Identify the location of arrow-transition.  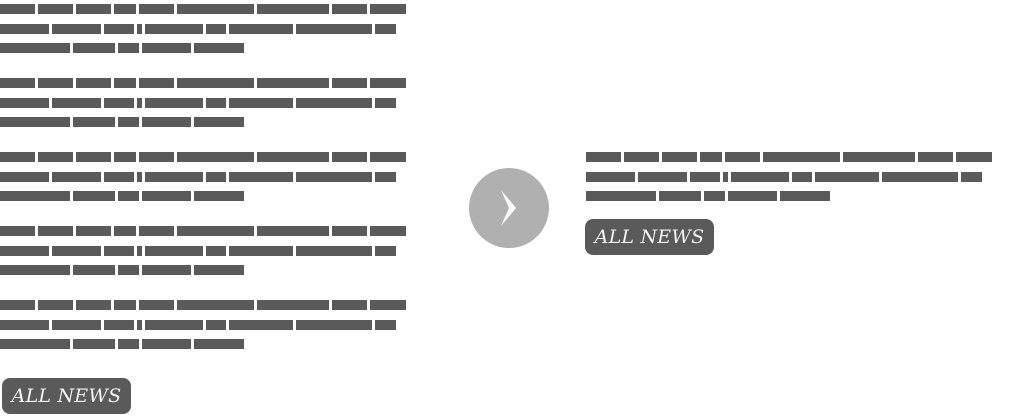
(509, 208).